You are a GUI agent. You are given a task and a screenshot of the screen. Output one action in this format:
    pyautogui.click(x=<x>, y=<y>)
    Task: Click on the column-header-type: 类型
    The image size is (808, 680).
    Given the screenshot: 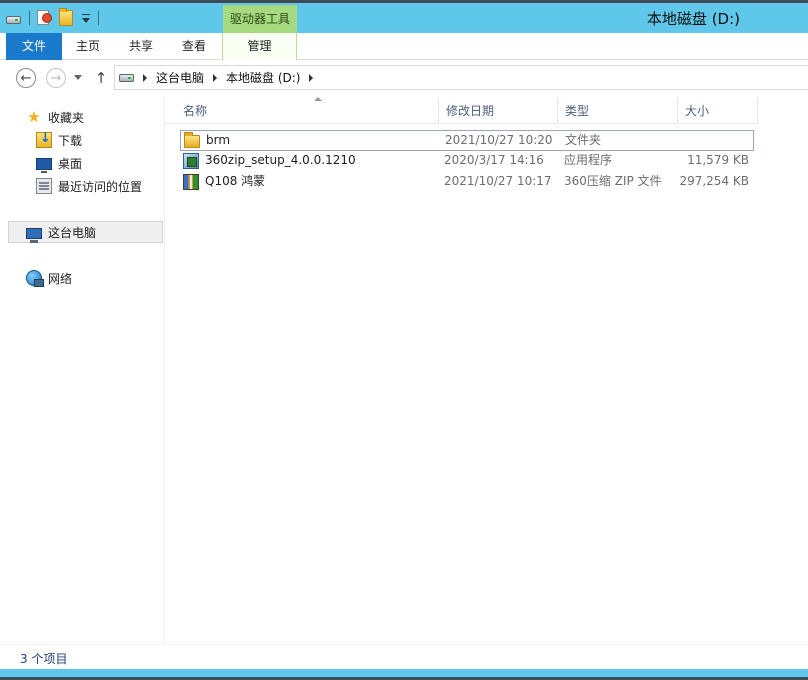 What is the action you would take?
    pyautogui.click(x=618, y=110)
    